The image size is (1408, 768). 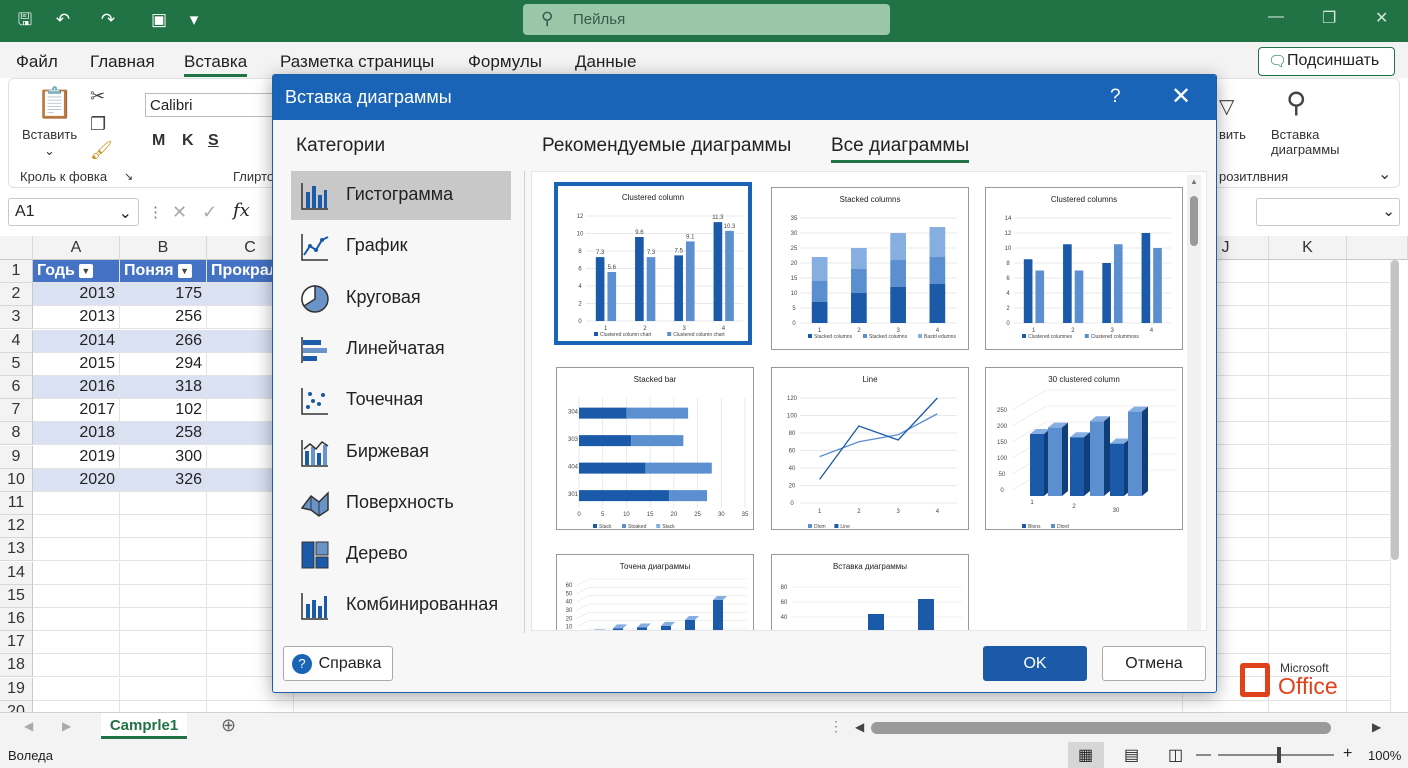 What do you see at coordinates (16, 248) in the screenshot?
I see `select-all-corner` at bounding box center [16, 248].